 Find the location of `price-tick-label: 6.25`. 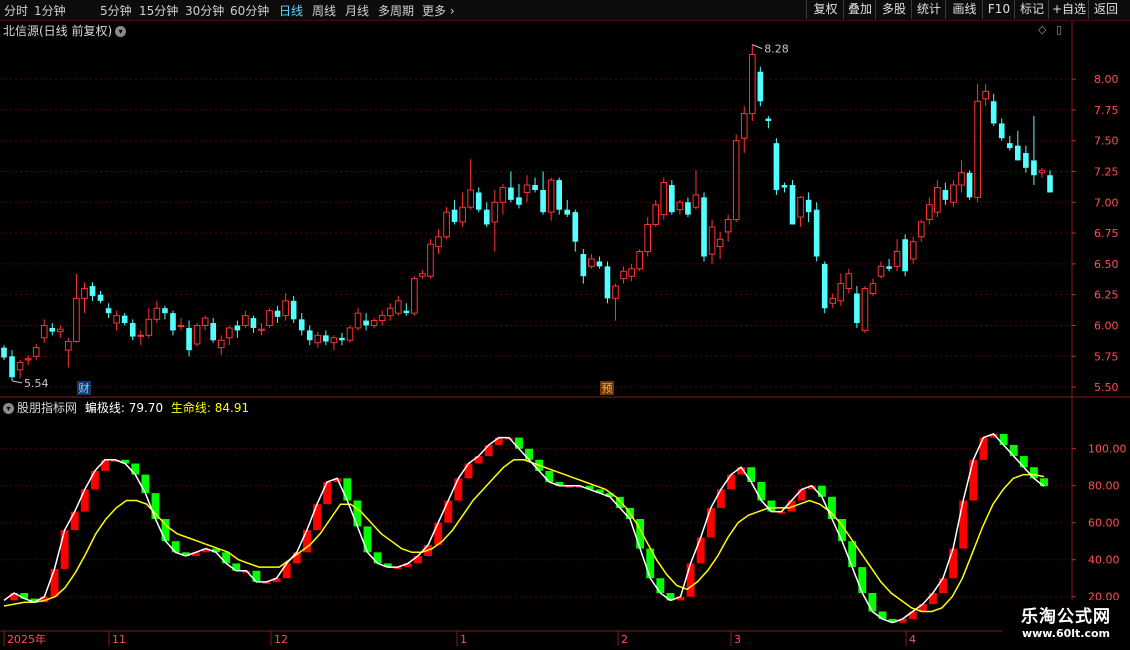

price-tick-label: 6.25 is located at coordinates (1106, 295).